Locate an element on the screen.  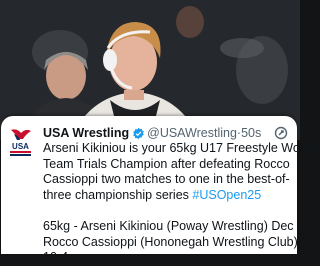
account-name: USA Wrestling is located at coordinates (86, 133).